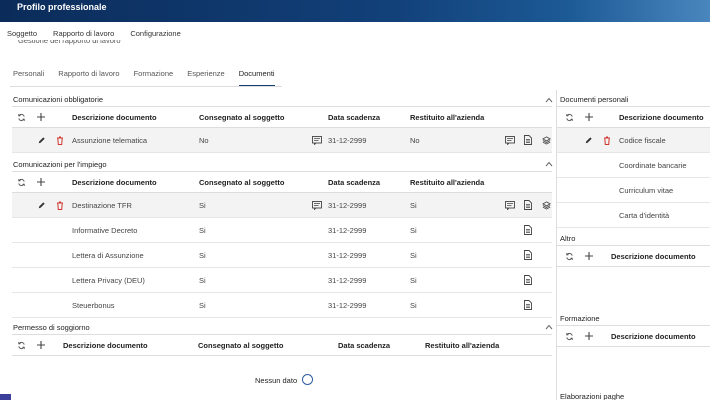 This screenshot has width=710, height=400. Describe the element at coordinates (110, 140) in the screenshot. I see `cell-descrizione: Assunzione telematica` at that location.